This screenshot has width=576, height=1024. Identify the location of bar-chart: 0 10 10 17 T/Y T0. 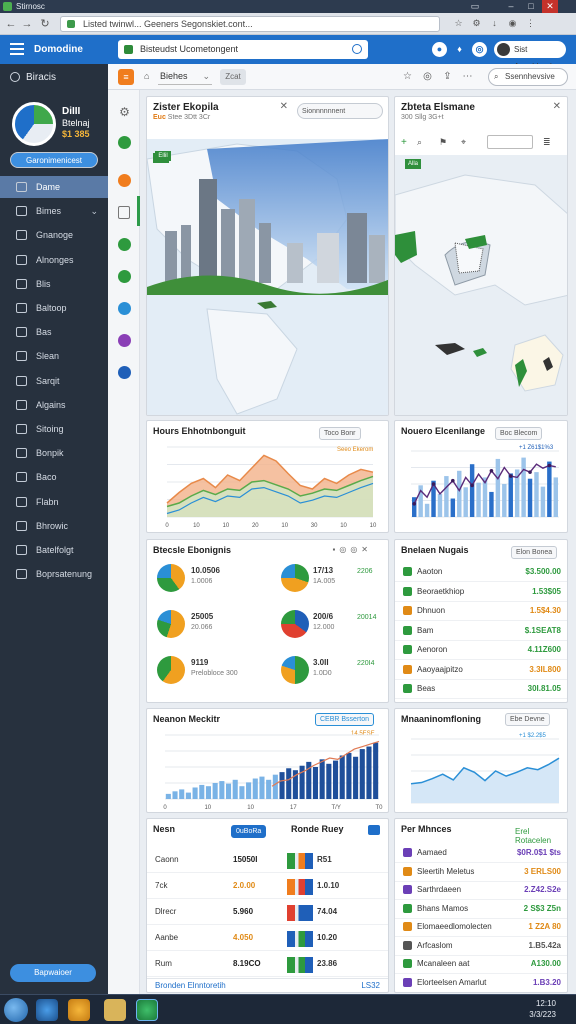
(268, 770).